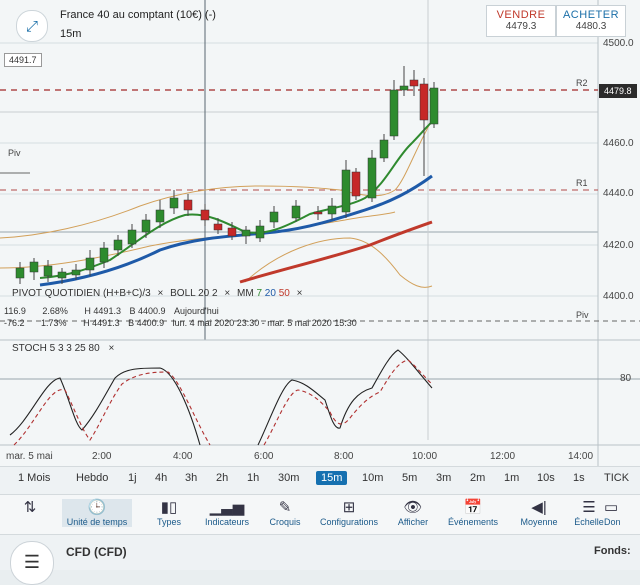 The width and height of the screenshot is (640, 585). Describe the element at coordinates (191, 478) in the screenshot. I see `tf-3h: 3h` at that location.